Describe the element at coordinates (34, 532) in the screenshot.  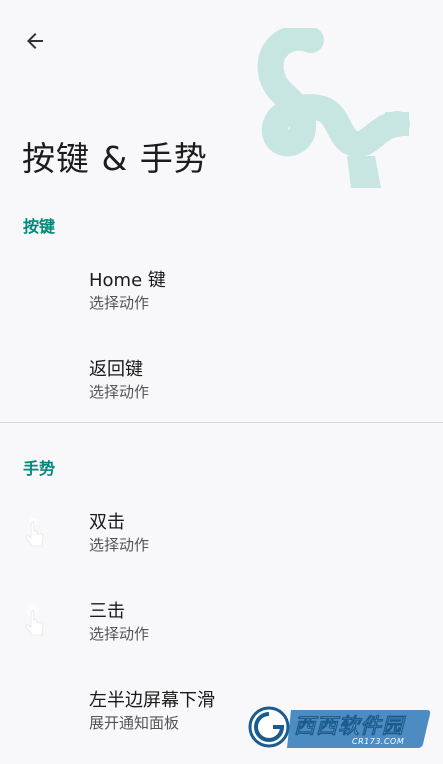
I see `double-tap-icon` at that location.